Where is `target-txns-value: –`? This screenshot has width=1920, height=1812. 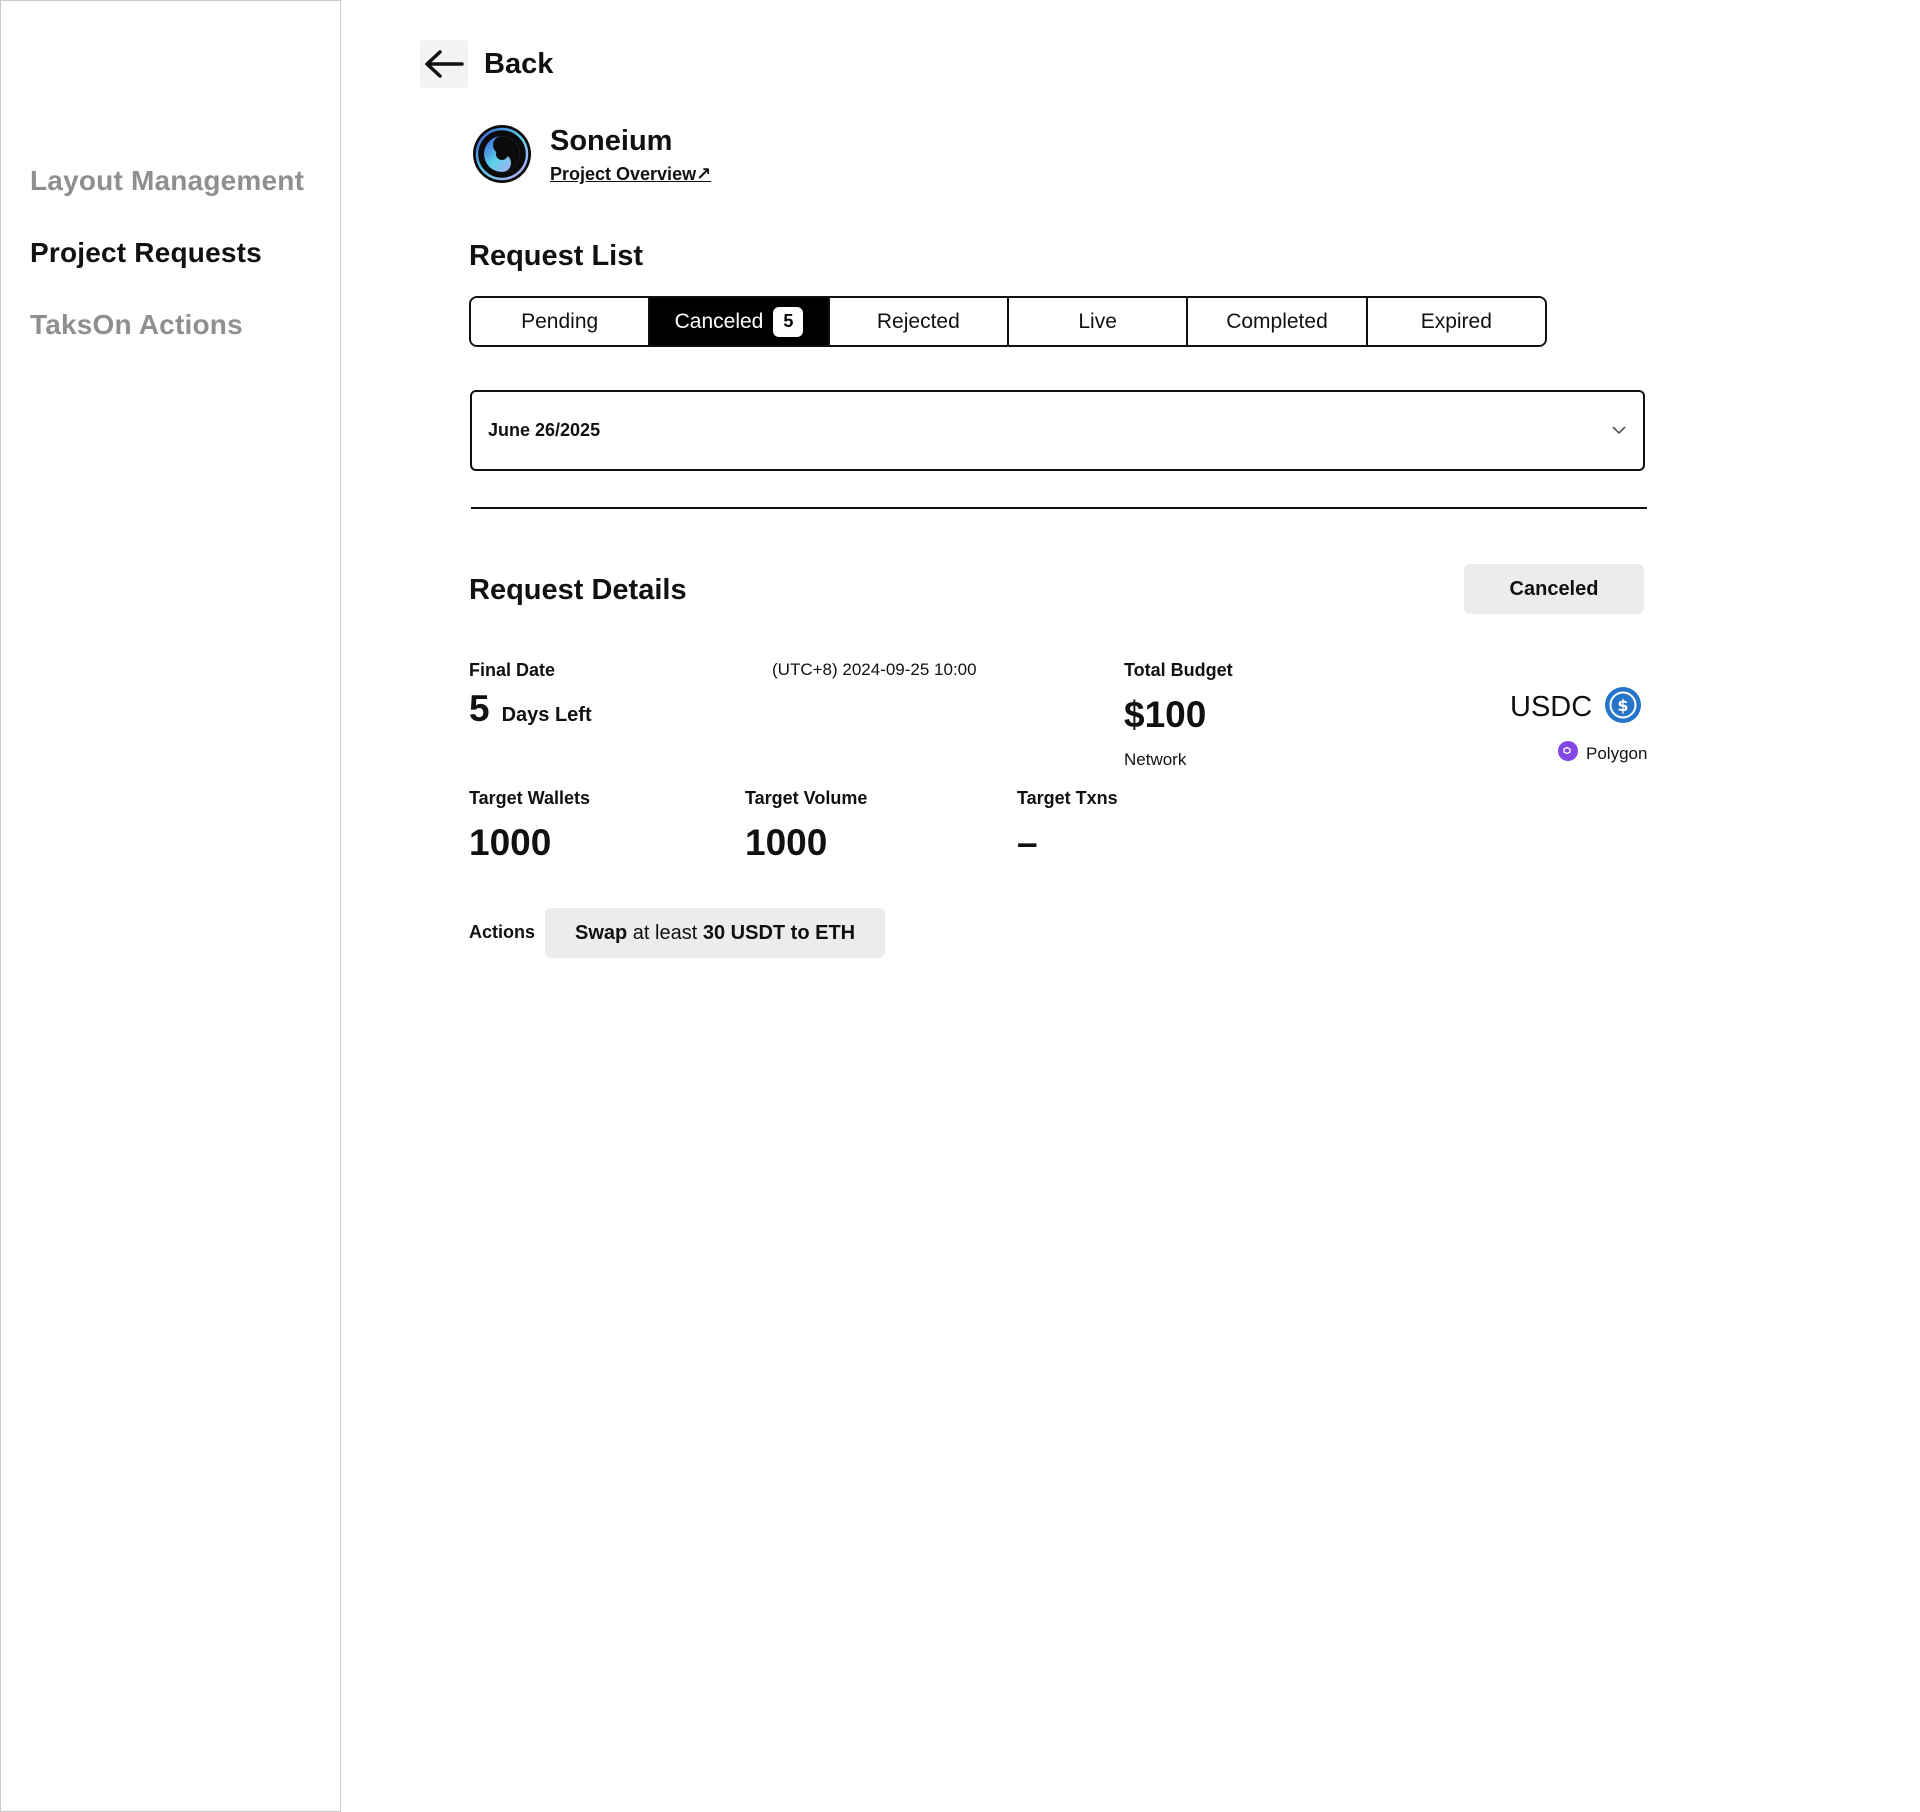 target-txns-value: – is located at coordinates (1027, 842).